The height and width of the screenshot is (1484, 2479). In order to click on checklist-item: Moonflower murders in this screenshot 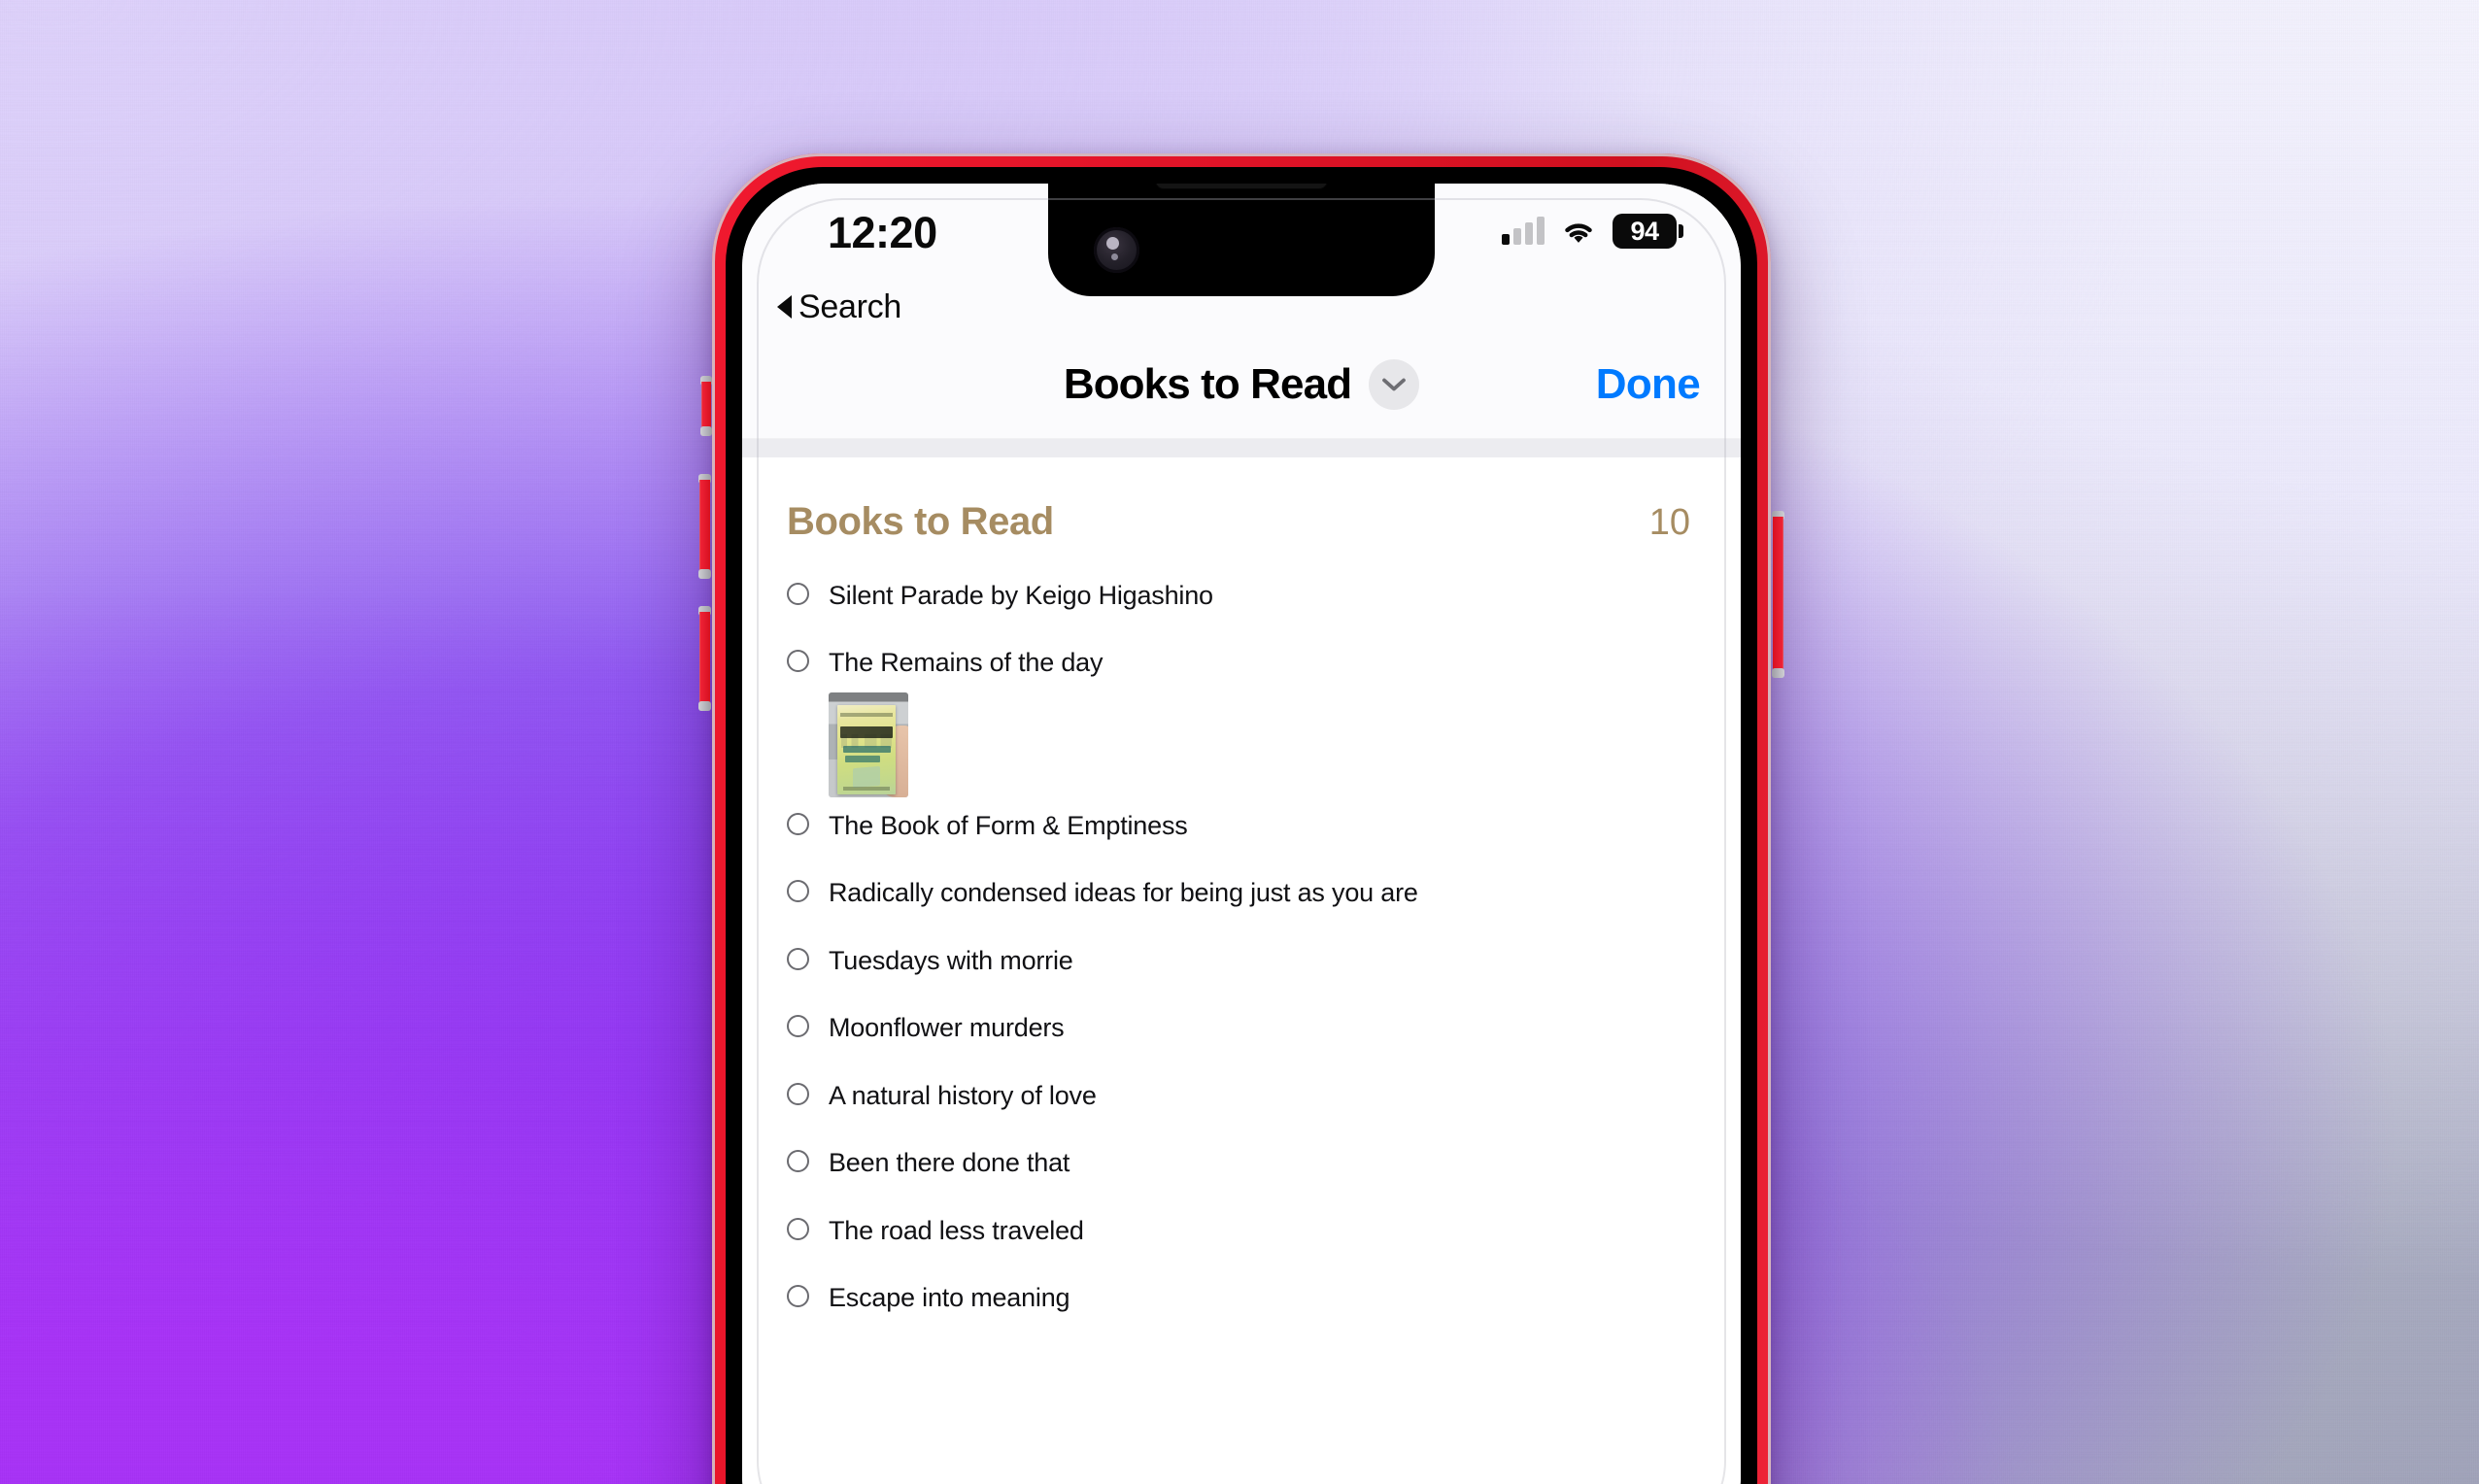, I will do `click(1241, 1039)`.